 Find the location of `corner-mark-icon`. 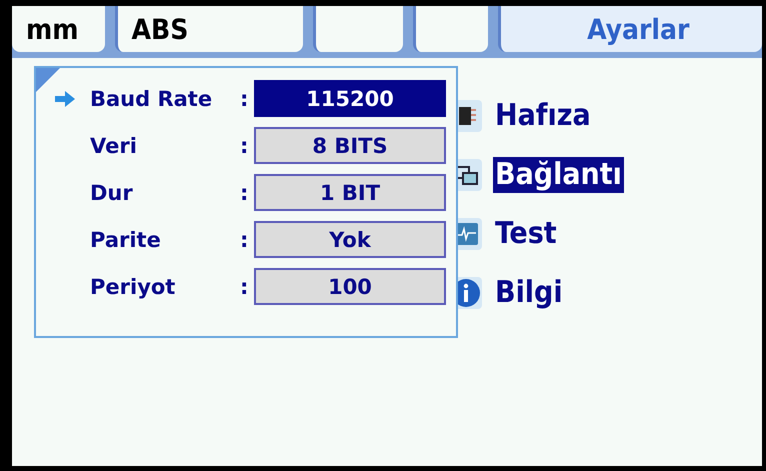

corner-mark-icon is located at coordinates (48, 80).